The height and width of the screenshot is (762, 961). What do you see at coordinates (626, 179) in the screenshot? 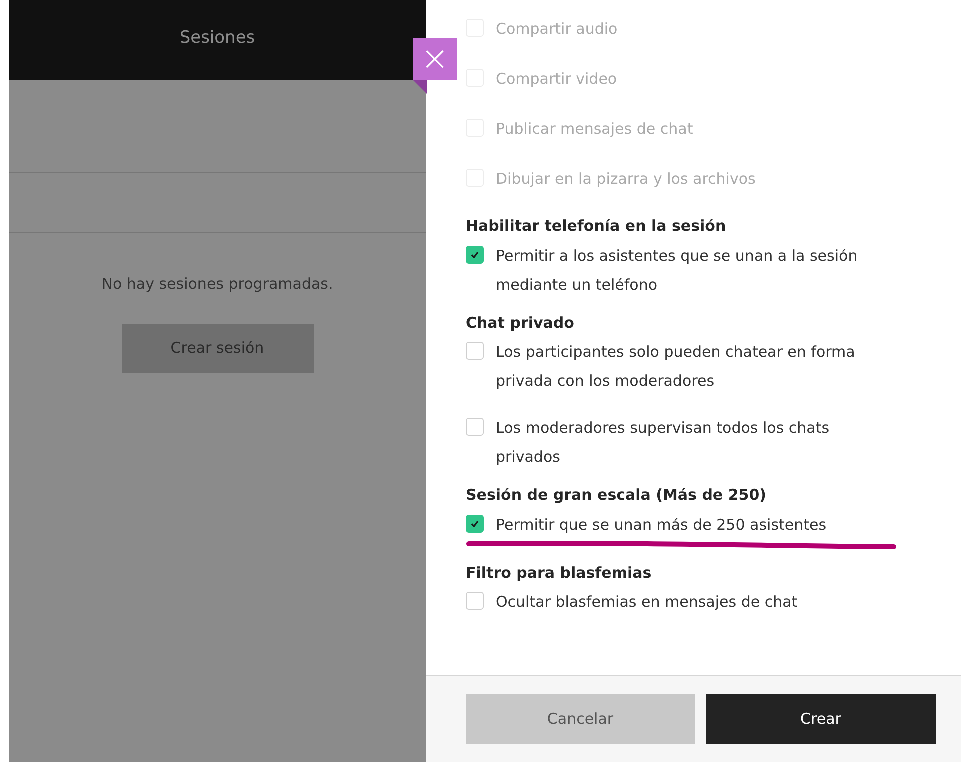
I see `option-label: Dibujar en la pizarra y los archivos` at bounding box center [626, 179].